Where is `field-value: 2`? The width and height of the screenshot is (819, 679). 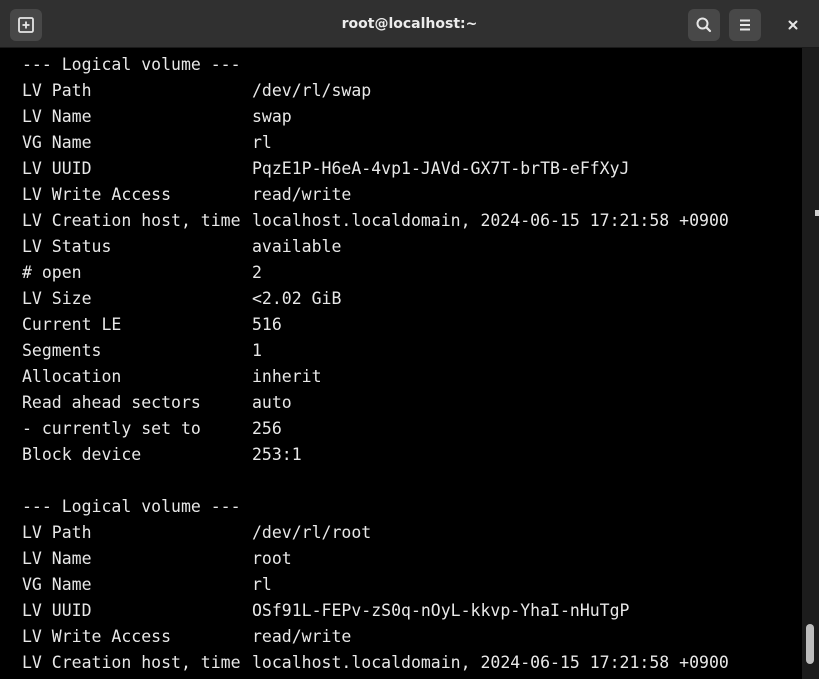
field-value: 2 is located at coordinates (257, 272).